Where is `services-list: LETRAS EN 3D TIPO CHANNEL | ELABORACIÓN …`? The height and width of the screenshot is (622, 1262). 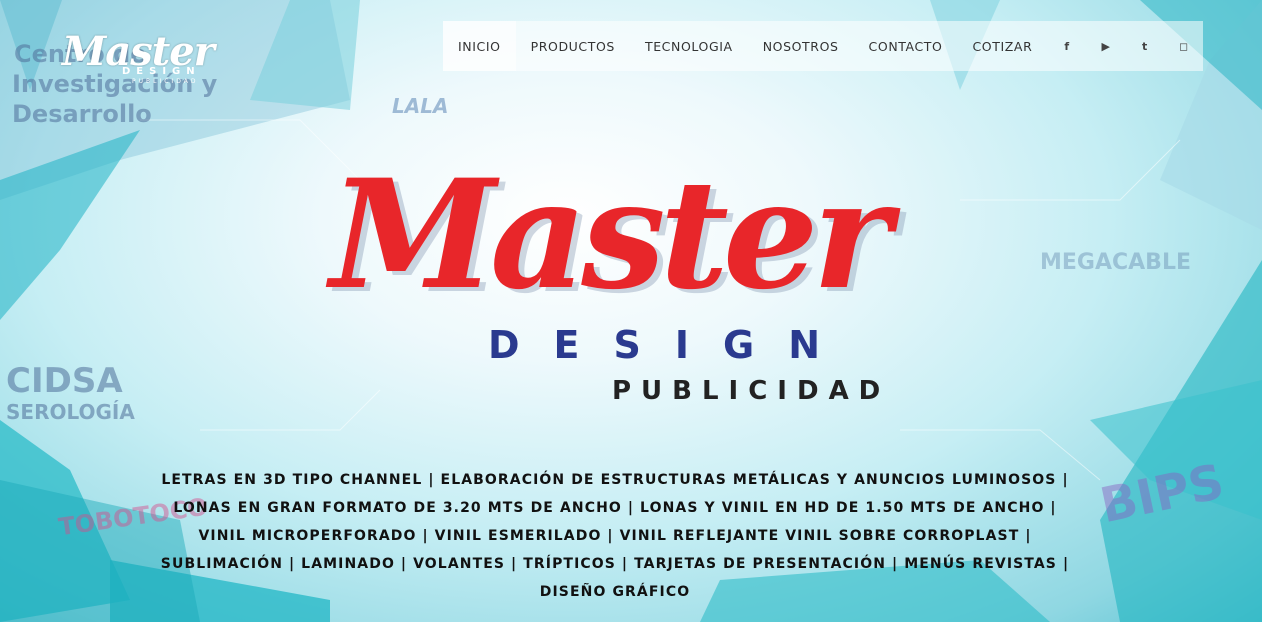
services-list: LETRAS EN 3D TIPO CHANNEL | ELABORACIÓN … is located at coordinates (615, 536).